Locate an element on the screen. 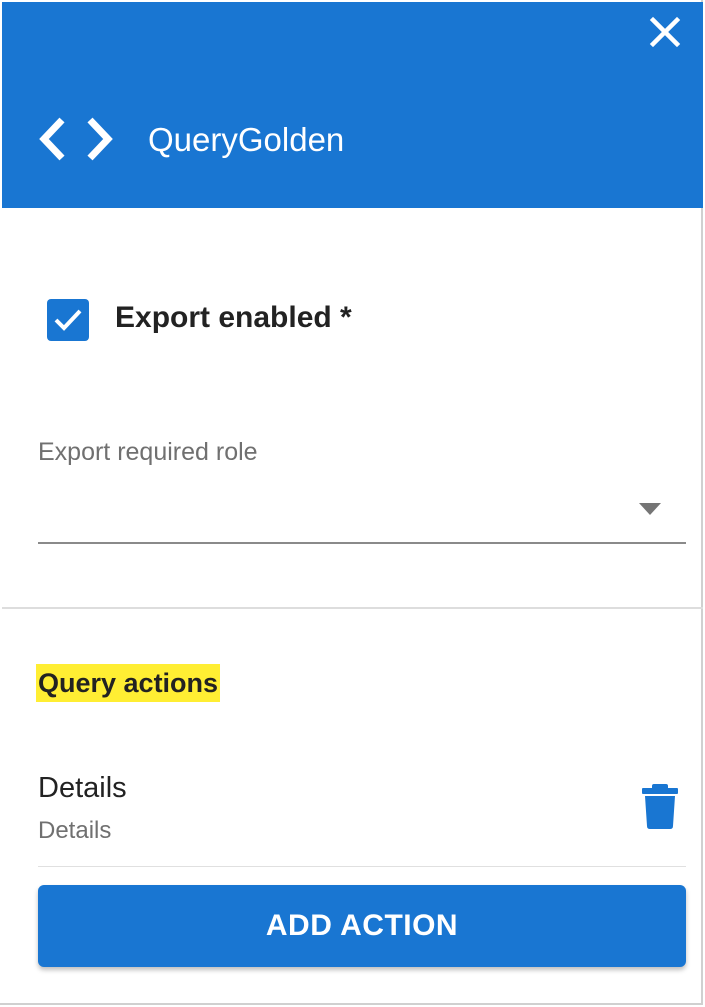 Image resolution: width=705 pixels, height=1007 pixels. close-icon is located at coordinates (665, 32).